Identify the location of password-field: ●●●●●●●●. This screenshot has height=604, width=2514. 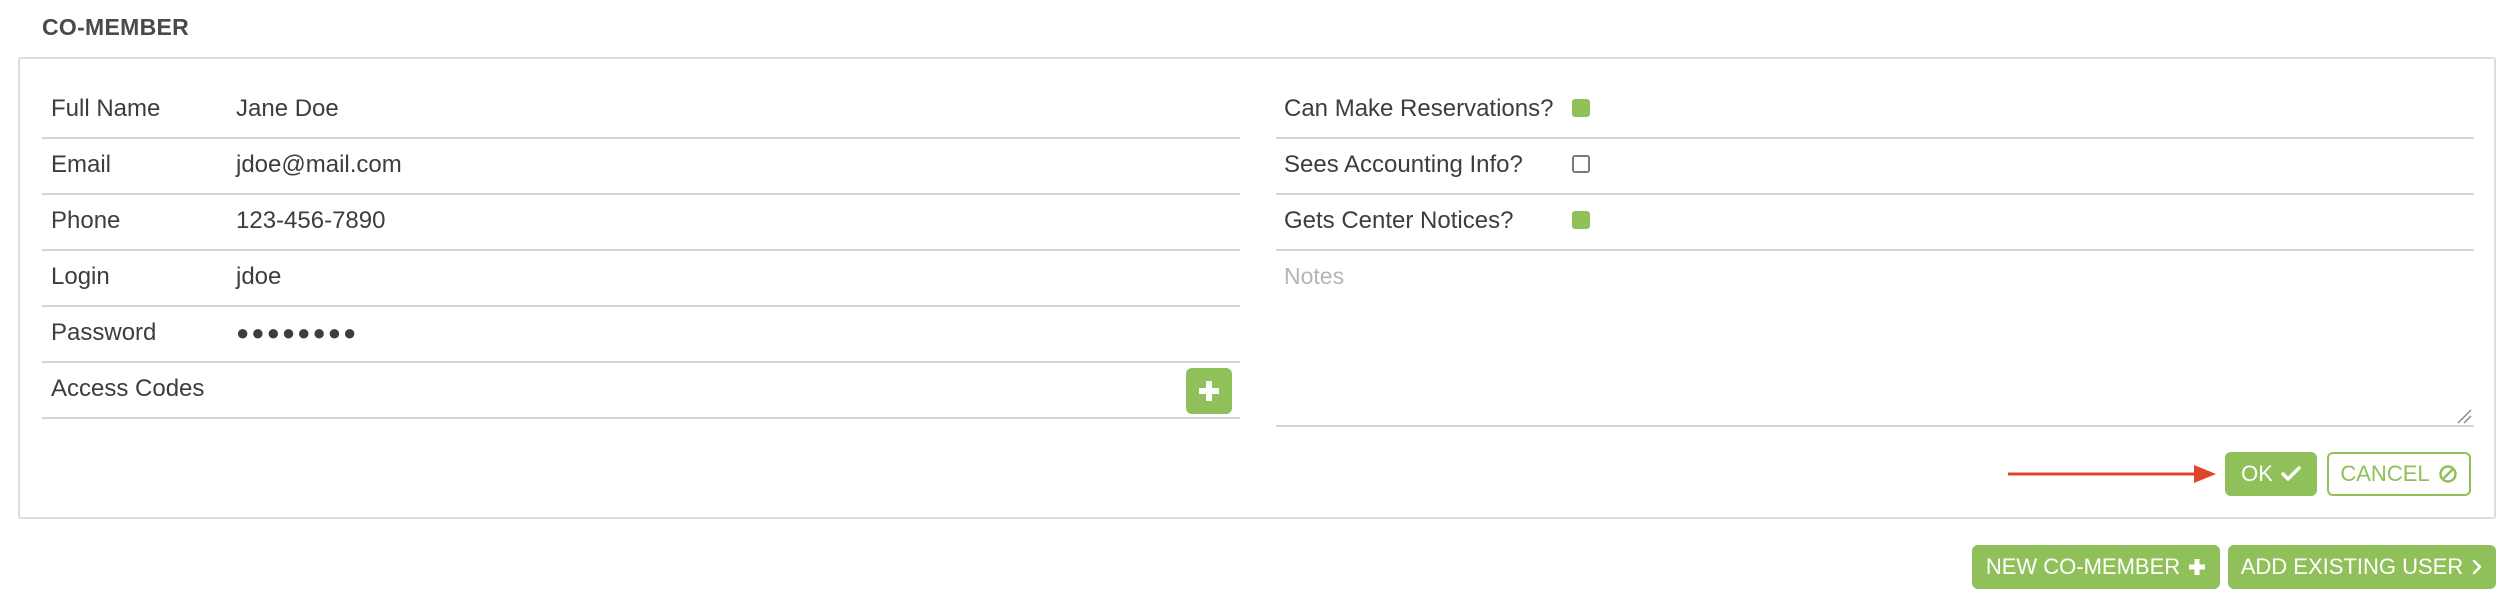
(297, 333).